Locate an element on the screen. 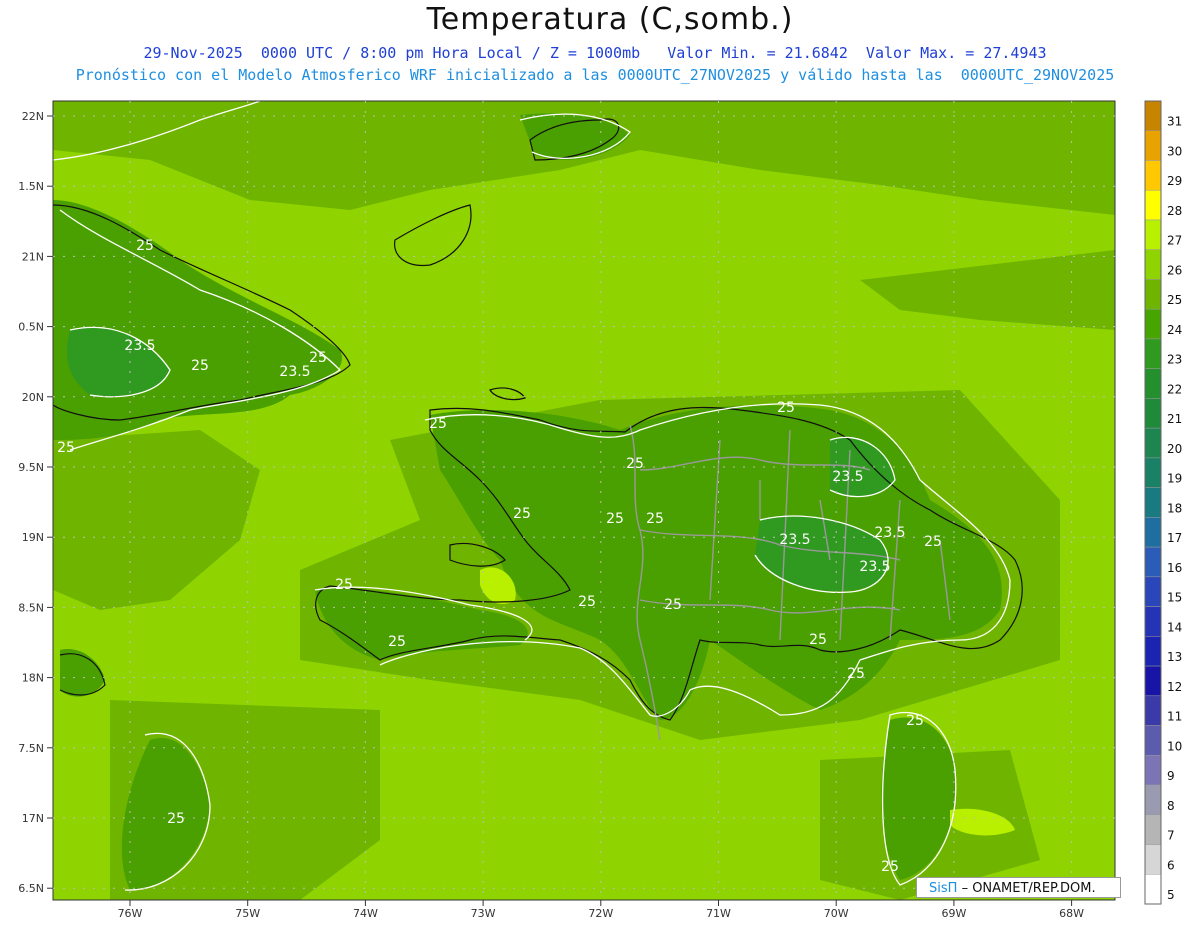 Image resolution: width=1200 pixels, height=927 pixels. colorbar-label: 23 is located at coordinates (1174, 360).